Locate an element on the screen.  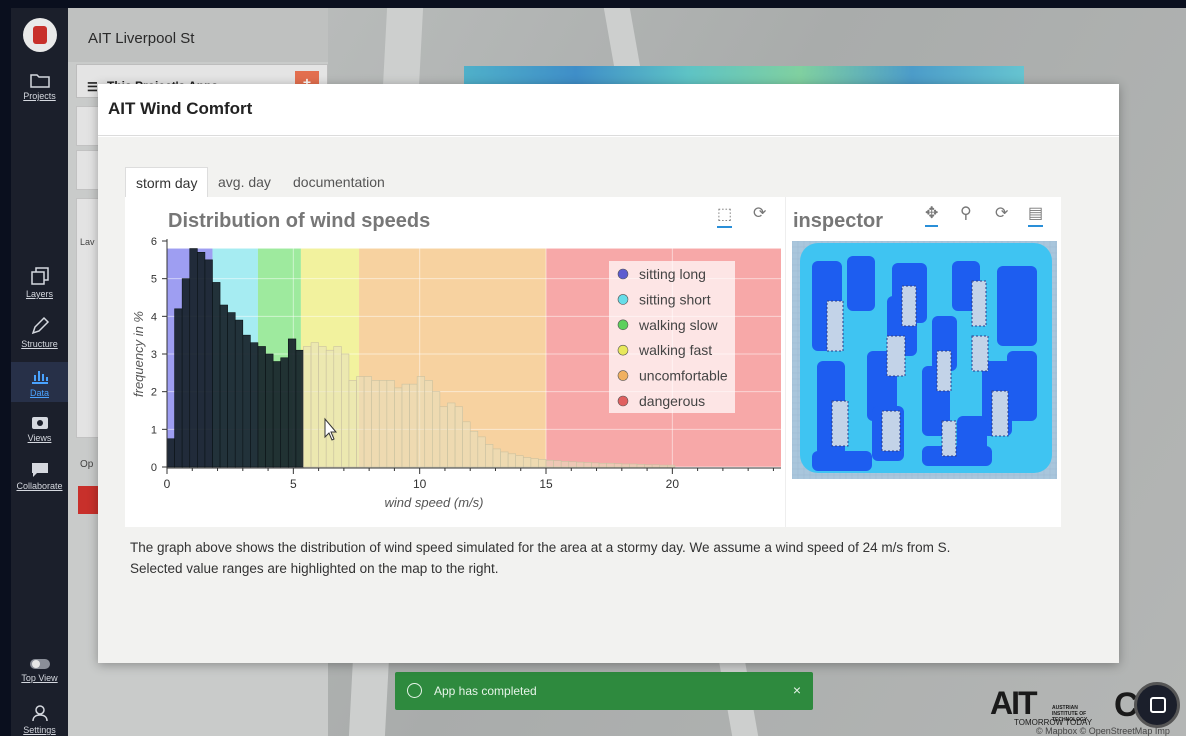
inspector-map is located at coordinates (924, 360).